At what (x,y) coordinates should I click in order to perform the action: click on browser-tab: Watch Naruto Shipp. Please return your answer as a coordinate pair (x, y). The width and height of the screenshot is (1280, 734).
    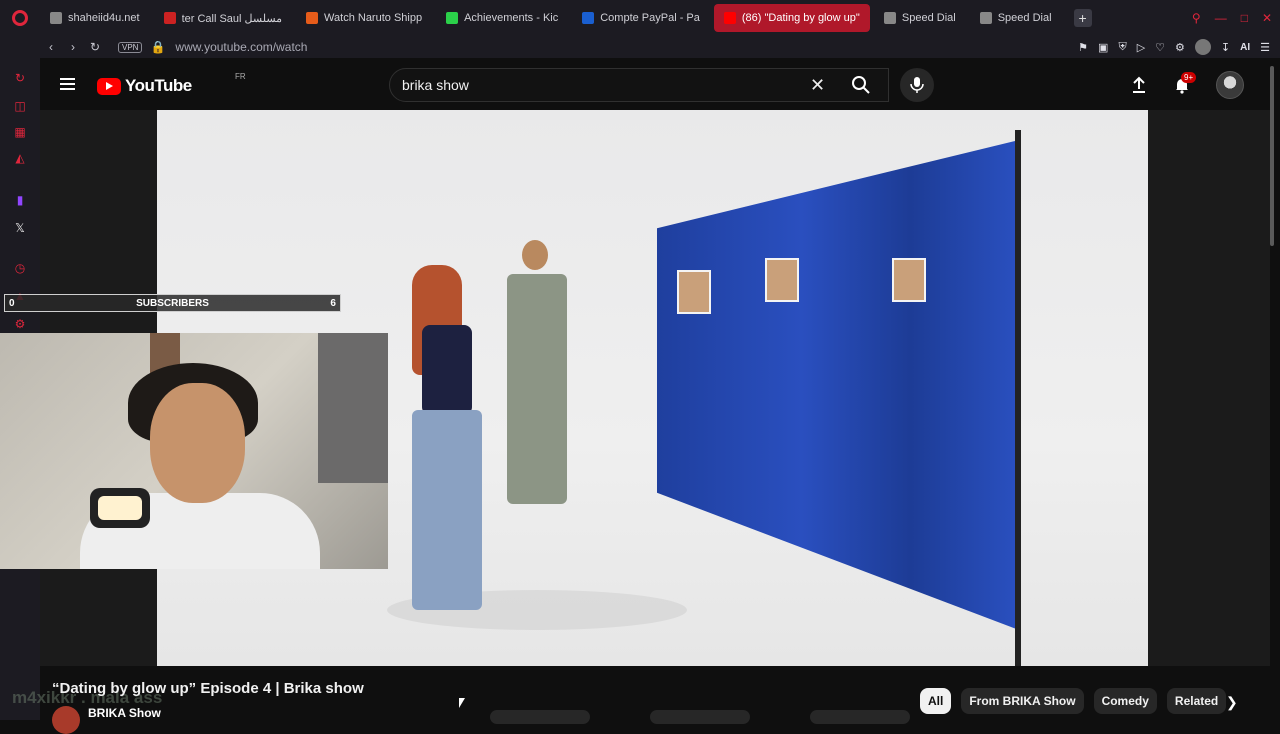
    Looking at the image, I should click on (364, 18).